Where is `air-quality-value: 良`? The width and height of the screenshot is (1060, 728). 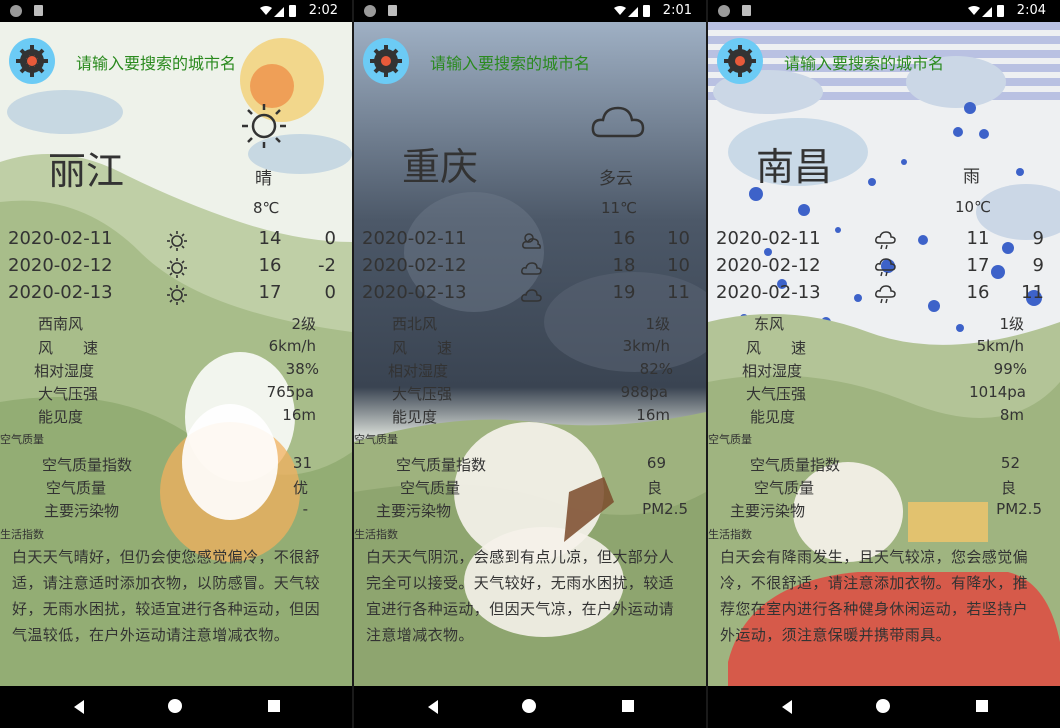
air-quality-value: 良 is located at coordinates (654, 488).